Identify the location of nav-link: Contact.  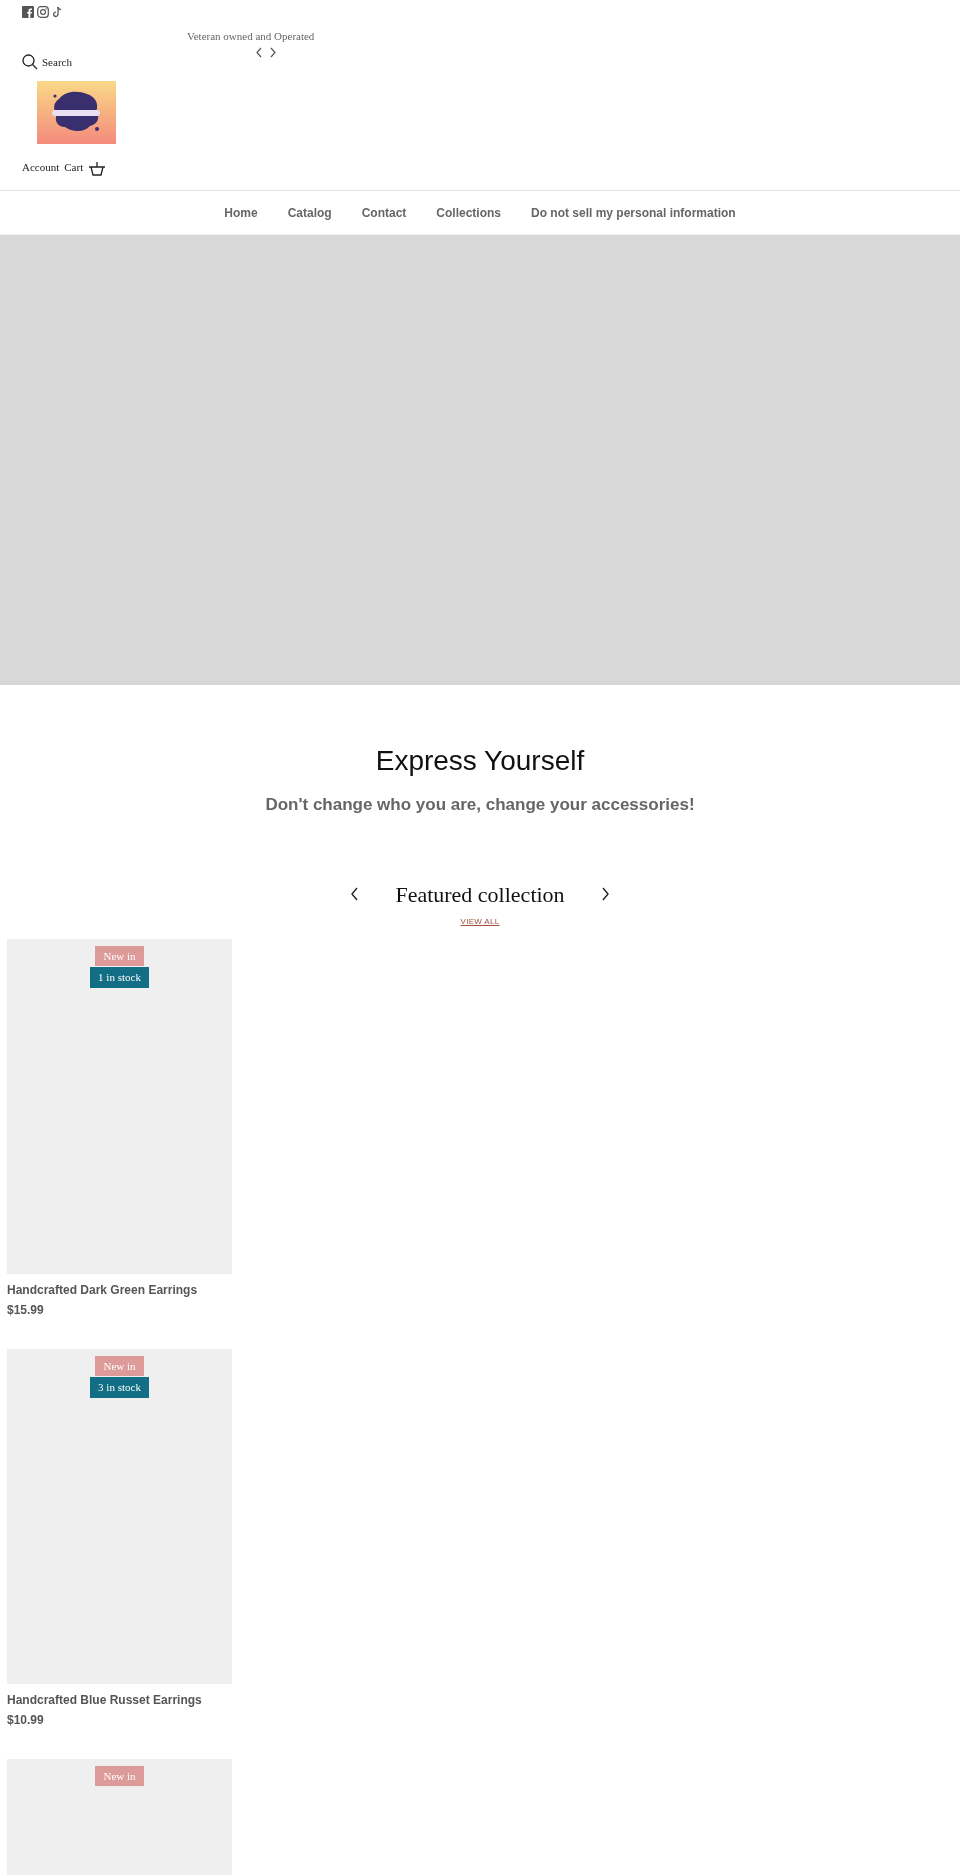
(384, 212).